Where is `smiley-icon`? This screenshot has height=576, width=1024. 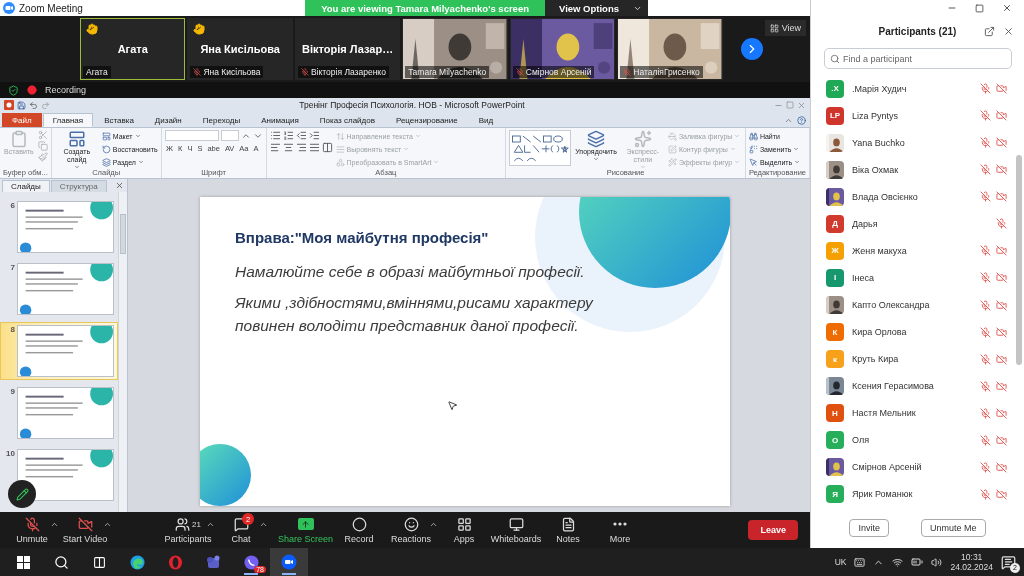
smiley-icon is located at coordinates (411, 524).